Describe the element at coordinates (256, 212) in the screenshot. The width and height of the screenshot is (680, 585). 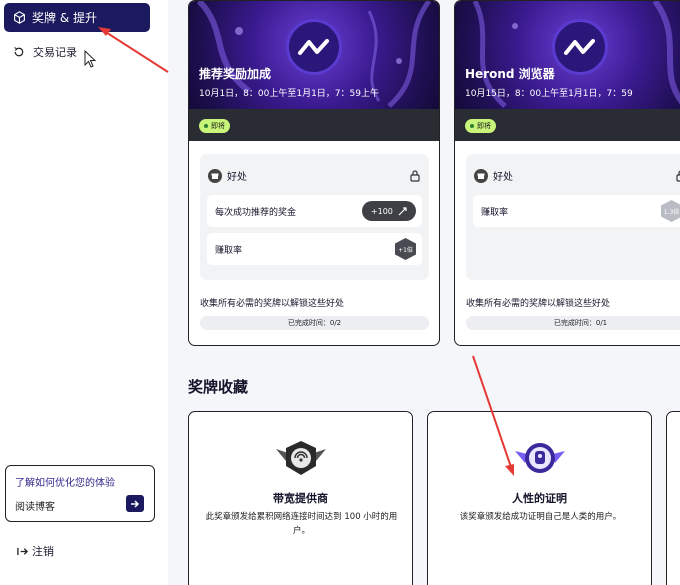
I see `benefit-label: 每次成功推荐的奖金` at that location.